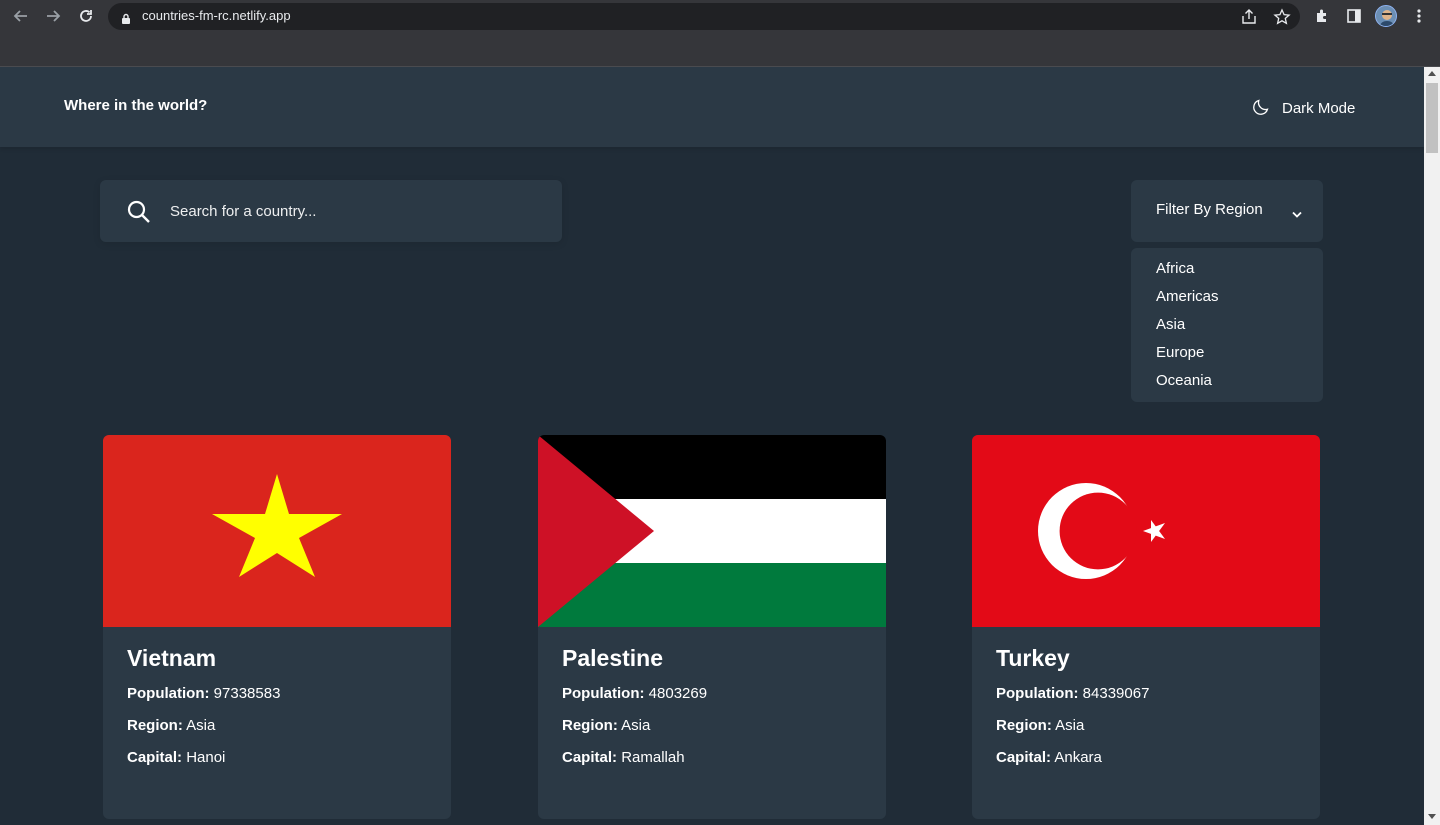 This screenshot has height=825, width=1440. Describe the element at coordinates (720, 33) in the screenshot. I see `browser-chrome: countries-fm-rc.netlify.app` at that location.